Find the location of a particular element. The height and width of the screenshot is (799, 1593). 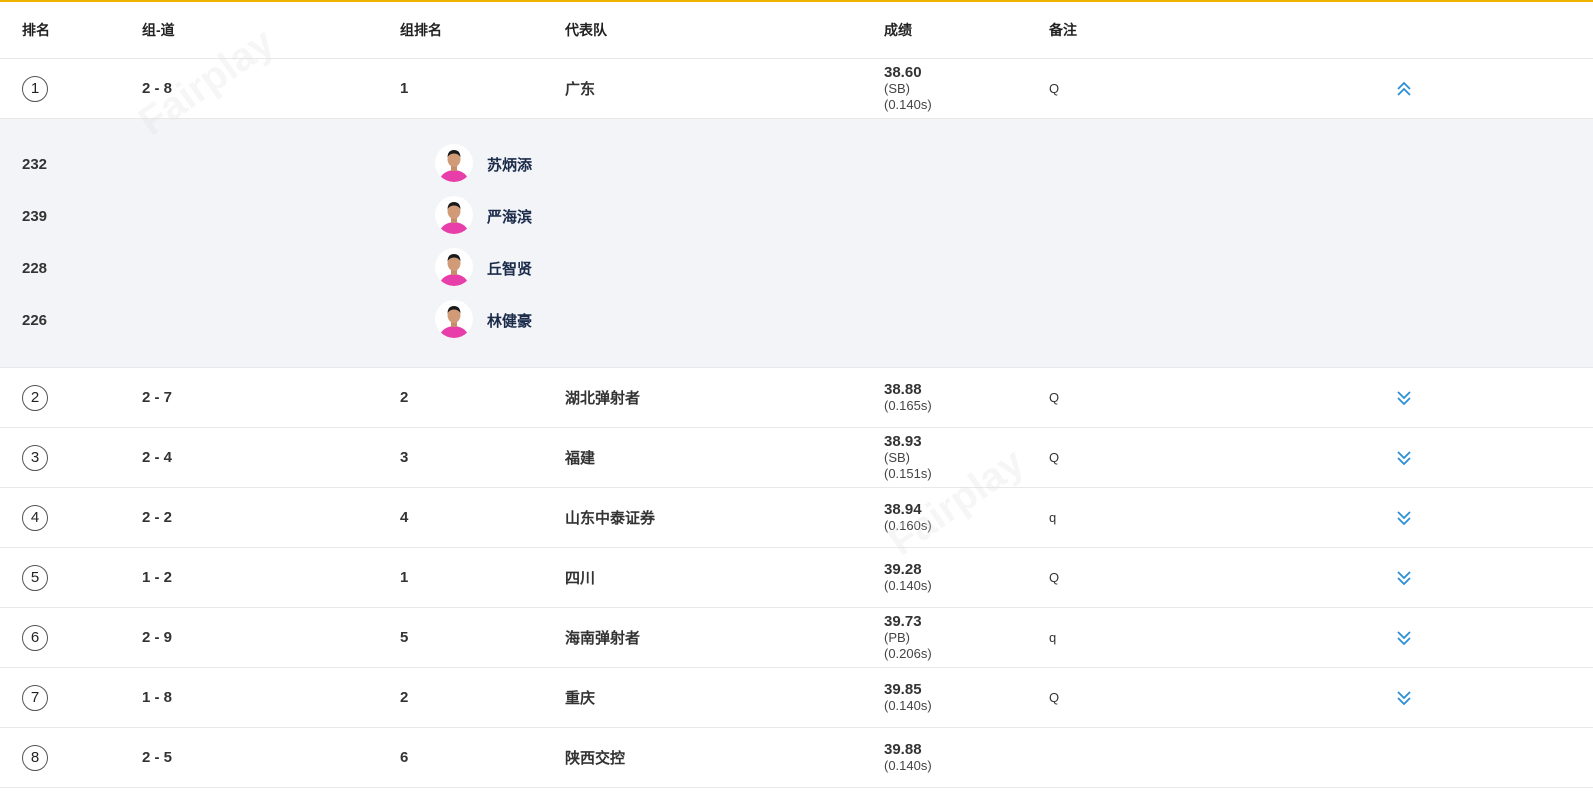

result-mark: 39.85 is located at coordinates (903, 689).